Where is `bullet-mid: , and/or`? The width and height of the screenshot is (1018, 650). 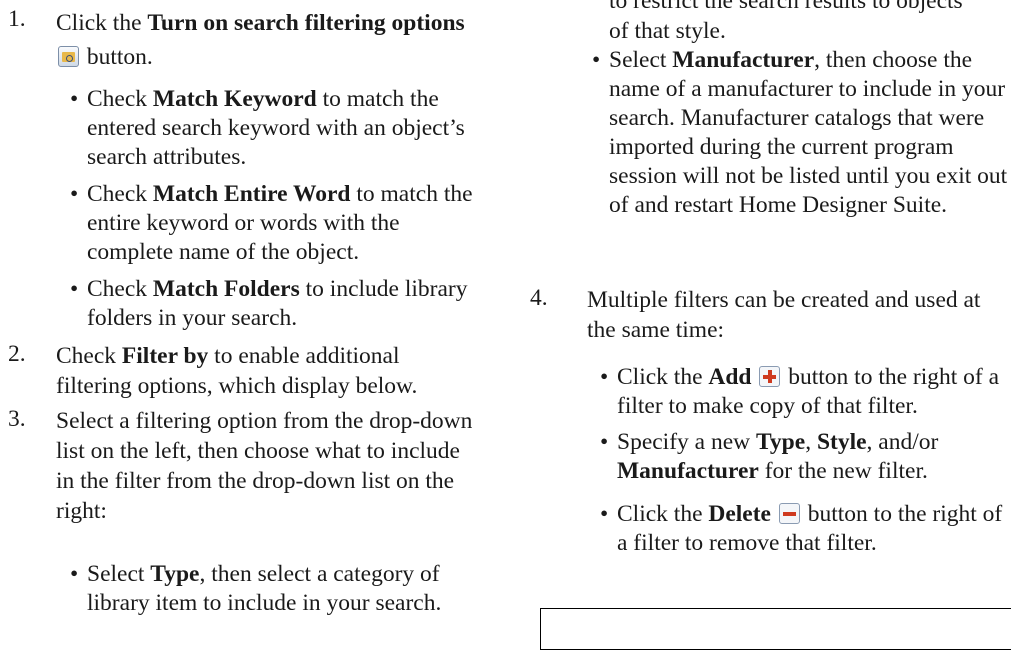
bullet-mid: , and/or is located at coordinates (902, 442).